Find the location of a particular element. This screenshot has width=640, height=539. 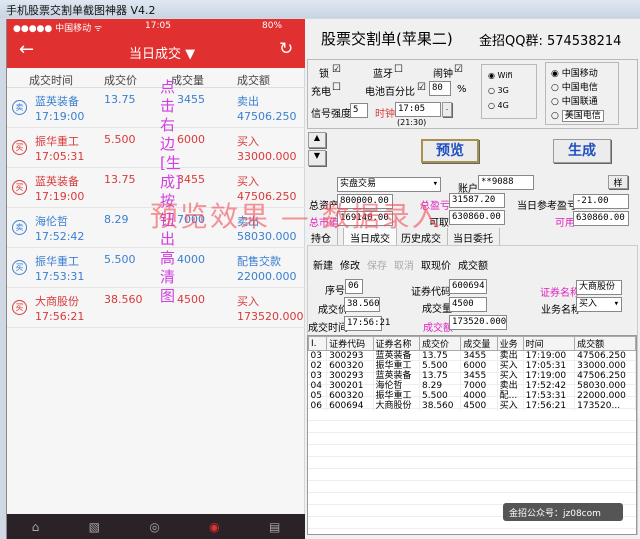

preview-button: 预览 is located at coordinates (450, 151).